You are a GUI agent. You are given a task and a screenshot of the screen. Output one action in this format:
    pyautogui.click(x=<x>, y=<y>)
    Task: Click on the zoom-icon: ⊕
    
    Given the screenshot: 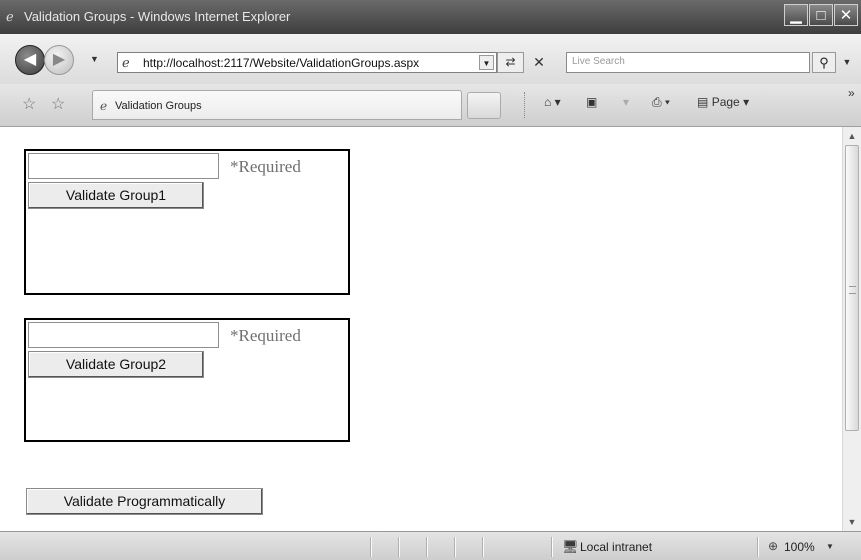 What is the action you would take?
    pyautogui.click(x=773, y=546)
    